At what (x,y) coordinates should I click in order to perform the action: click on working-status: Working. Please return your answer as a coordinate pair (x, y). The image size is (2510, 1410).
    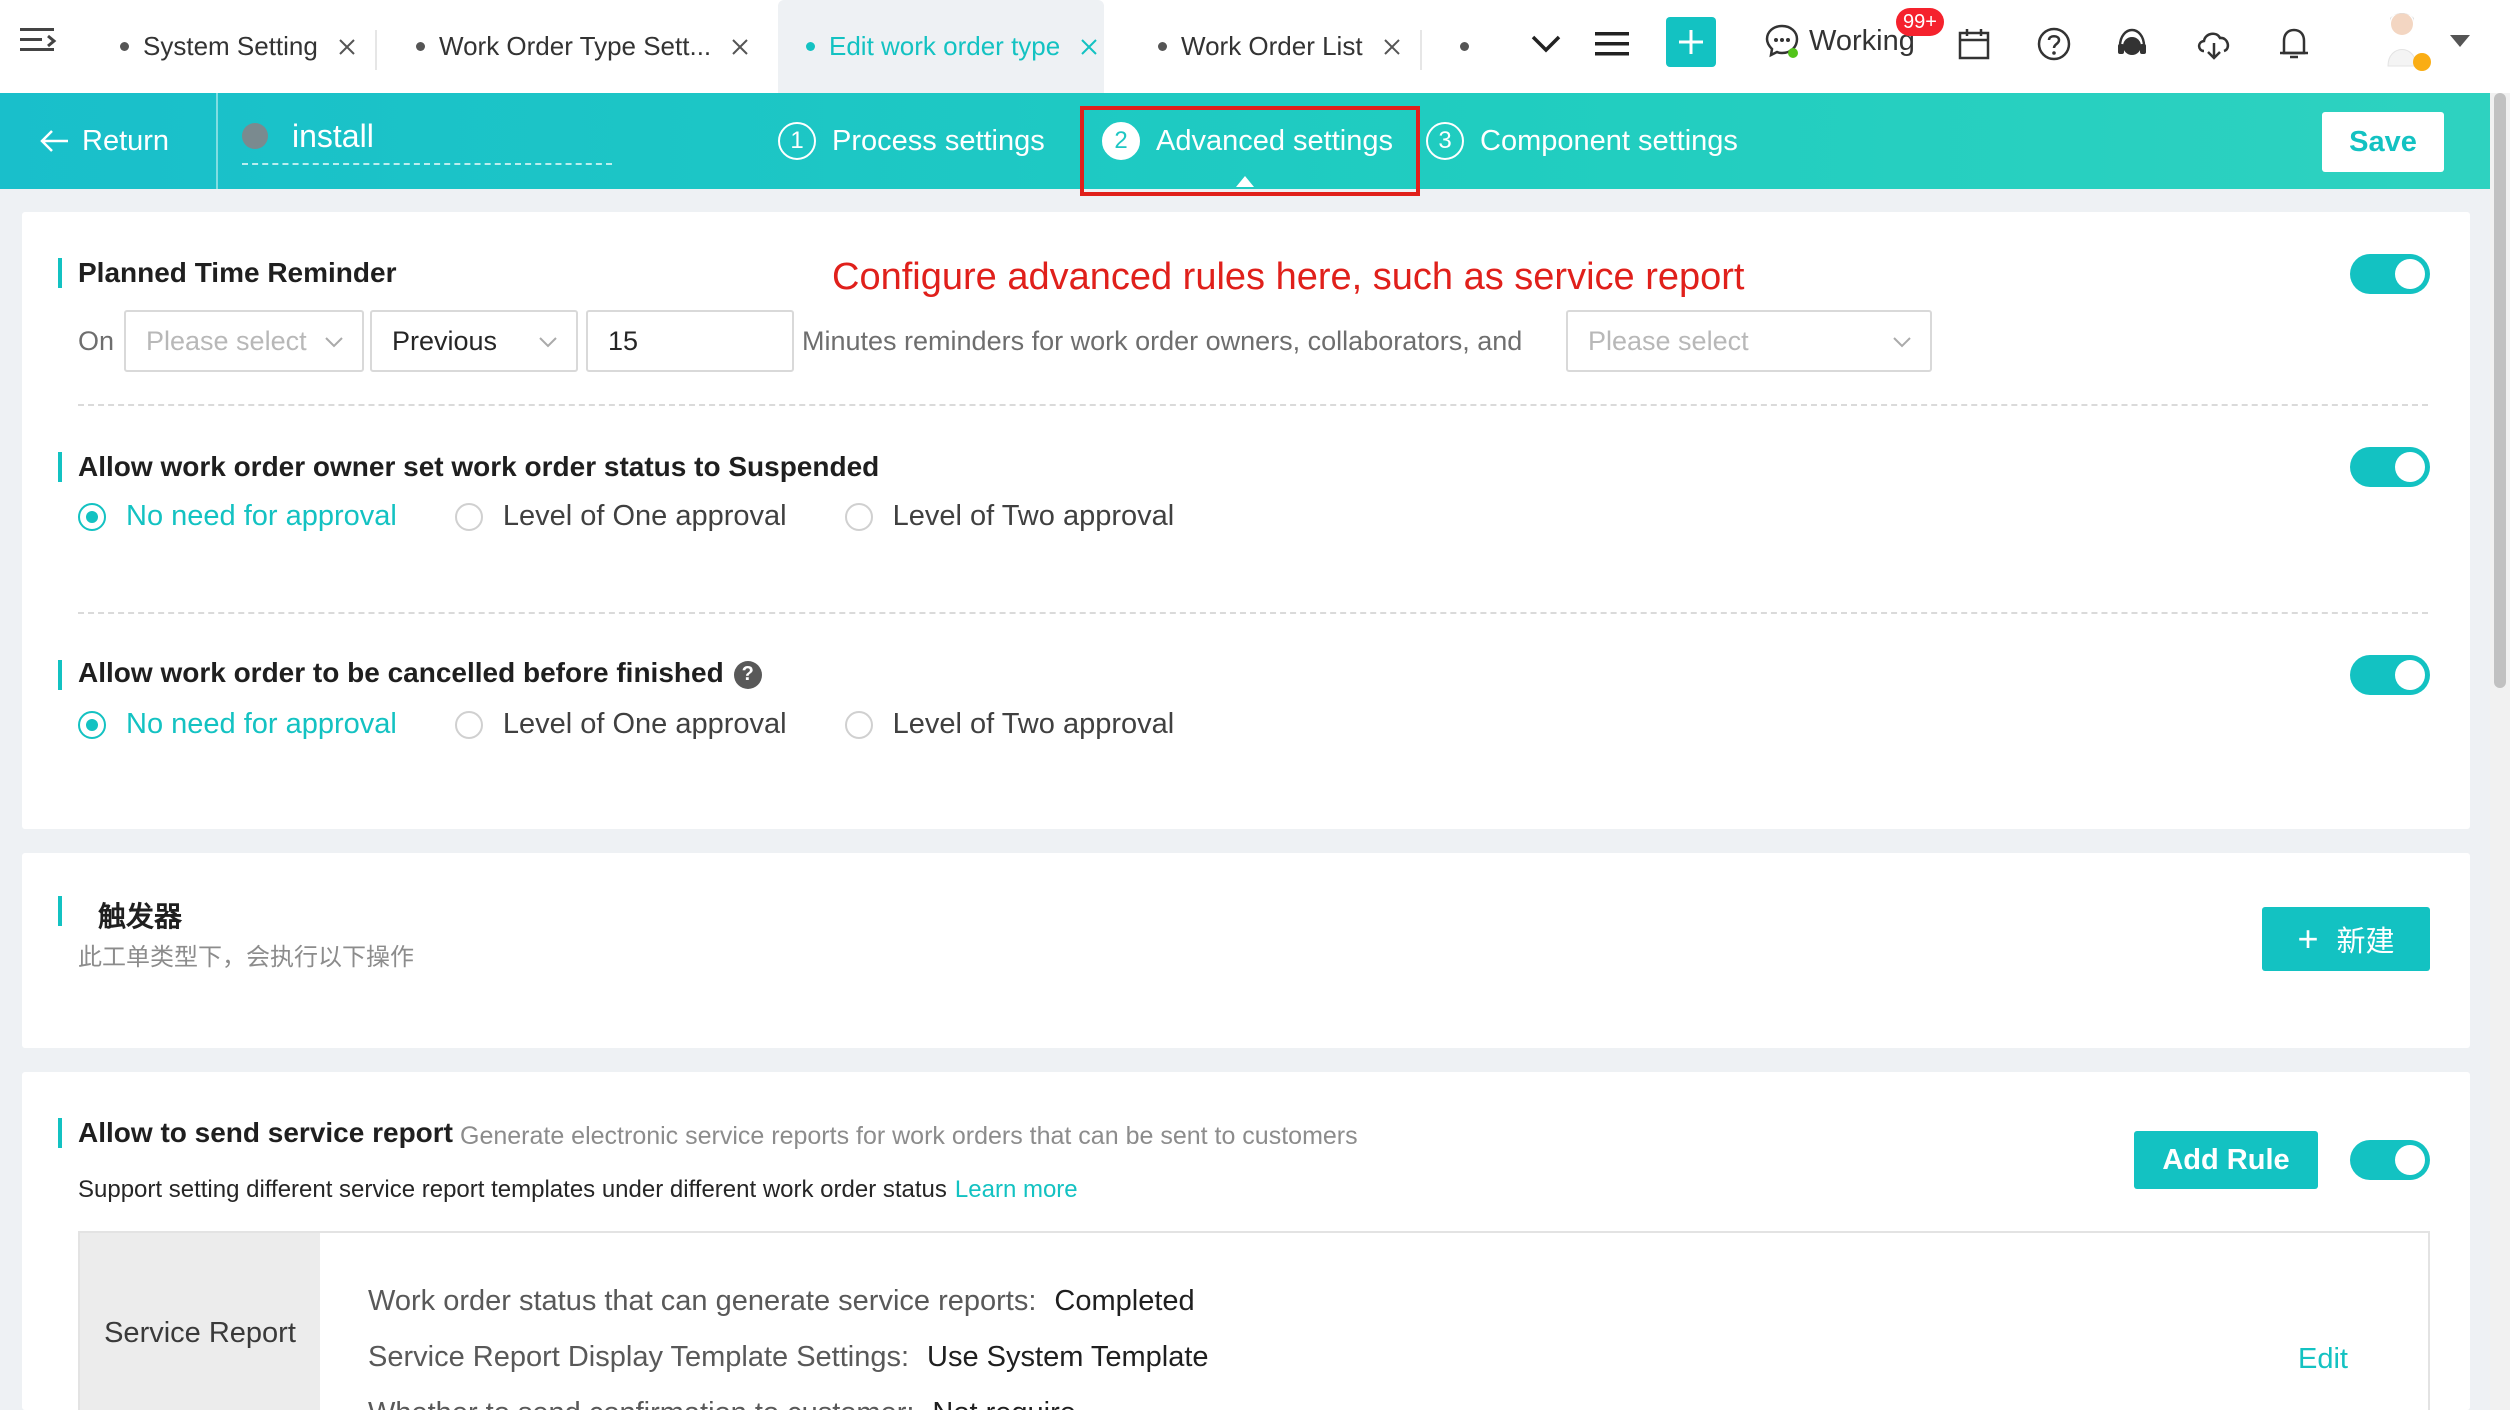
    Looking at the image, I should click on (1839, 41).